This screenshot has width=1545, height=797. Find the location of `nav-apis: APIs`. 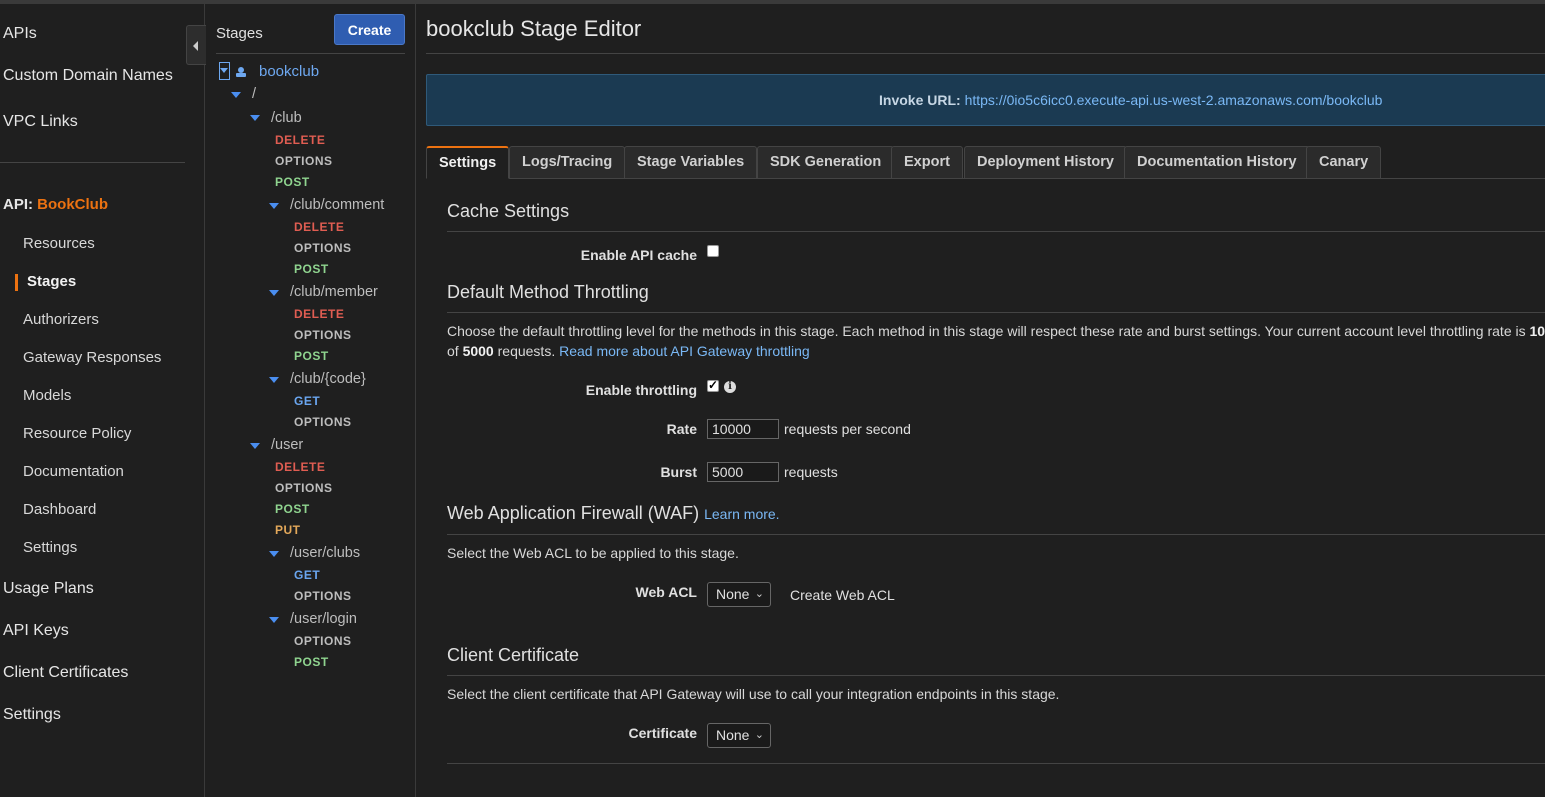

nav-apis: APIs is located at coordinates (20, 34).